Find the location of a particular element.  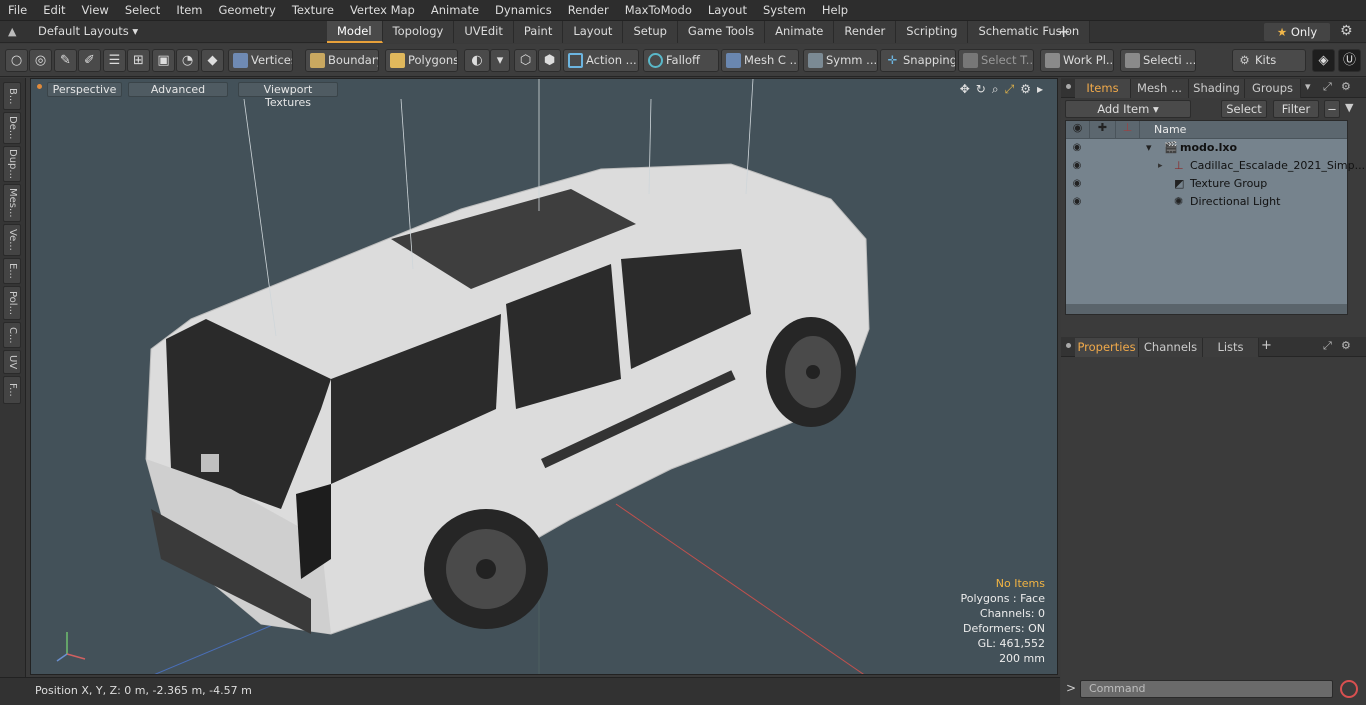

zoom-icon: ⌕ is located at coordinates (995, 89).